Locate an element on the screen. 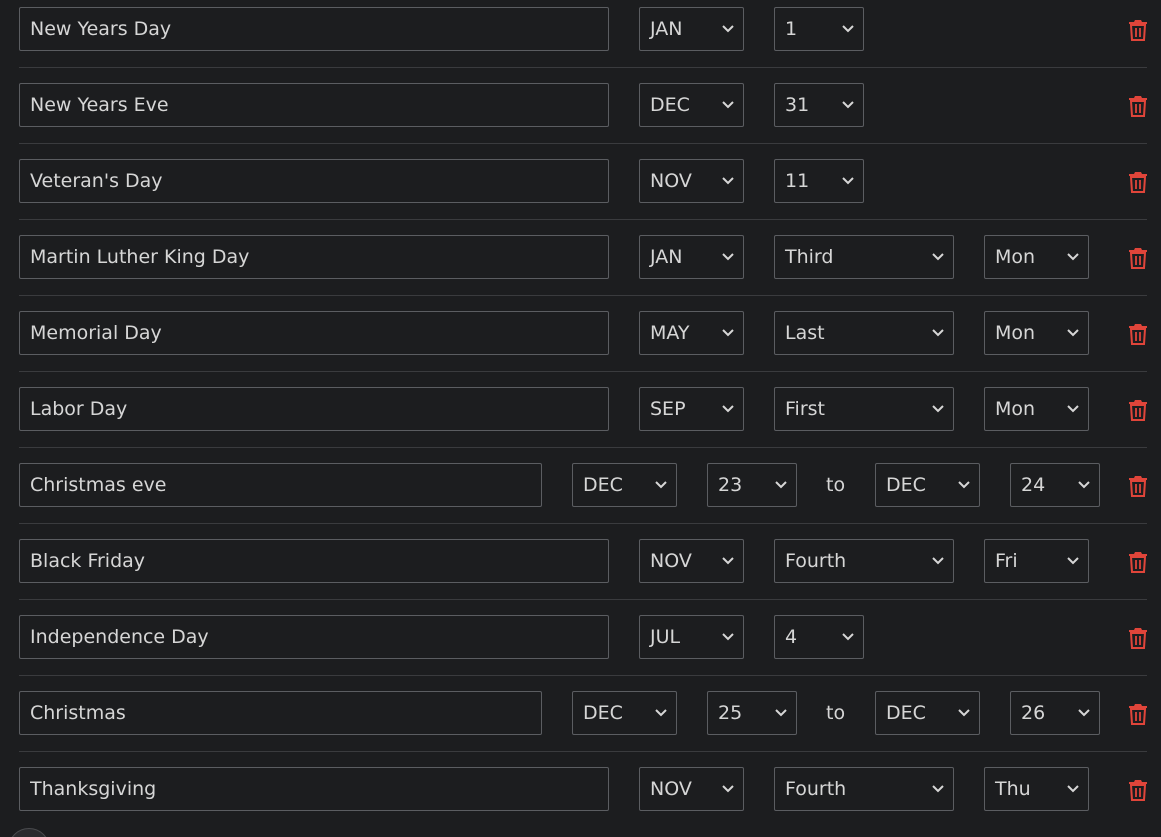  week-select: Third is located at coordinates (864, 257).